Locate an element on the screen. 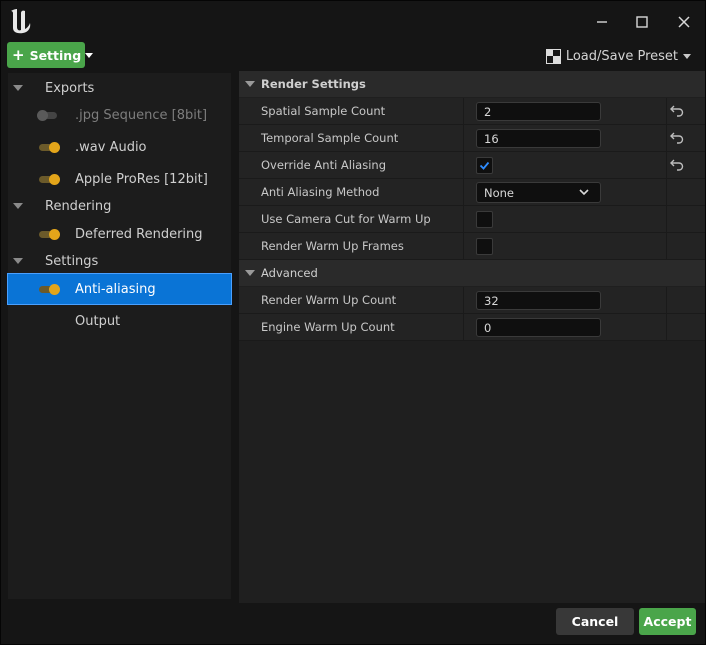 This screenshot has width=706, height=645. tree-item-wav-audio: .wav Audio is located at coordinates (119, 147).